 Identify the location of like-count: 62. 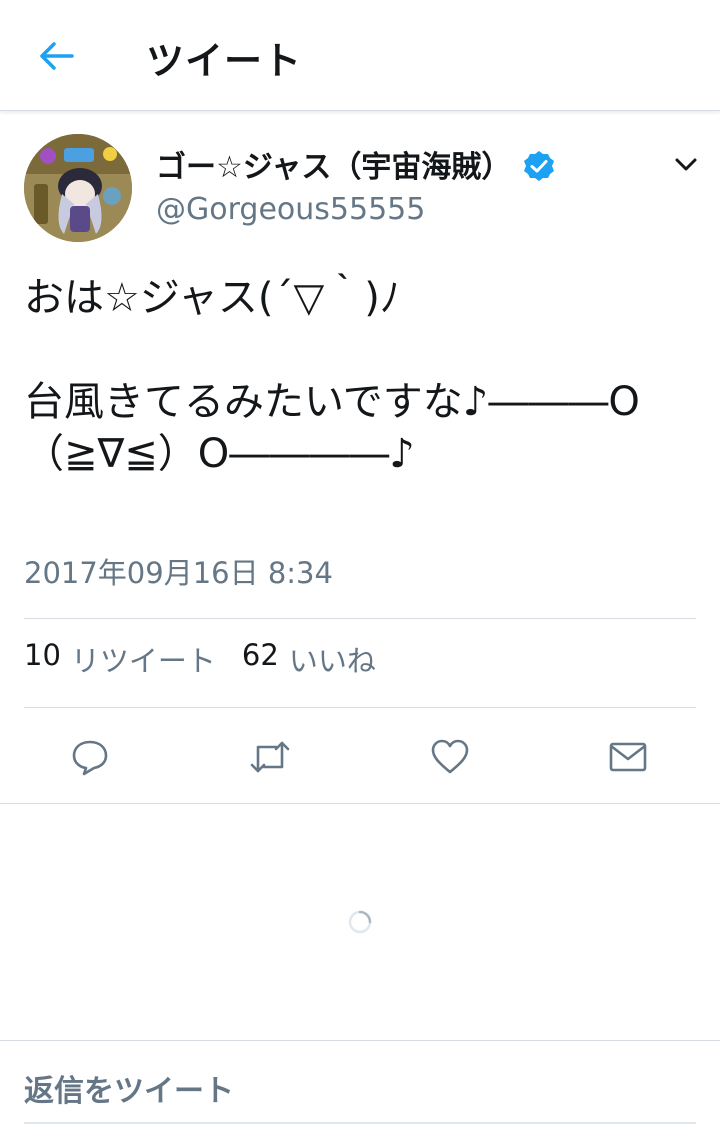
(260, 659).